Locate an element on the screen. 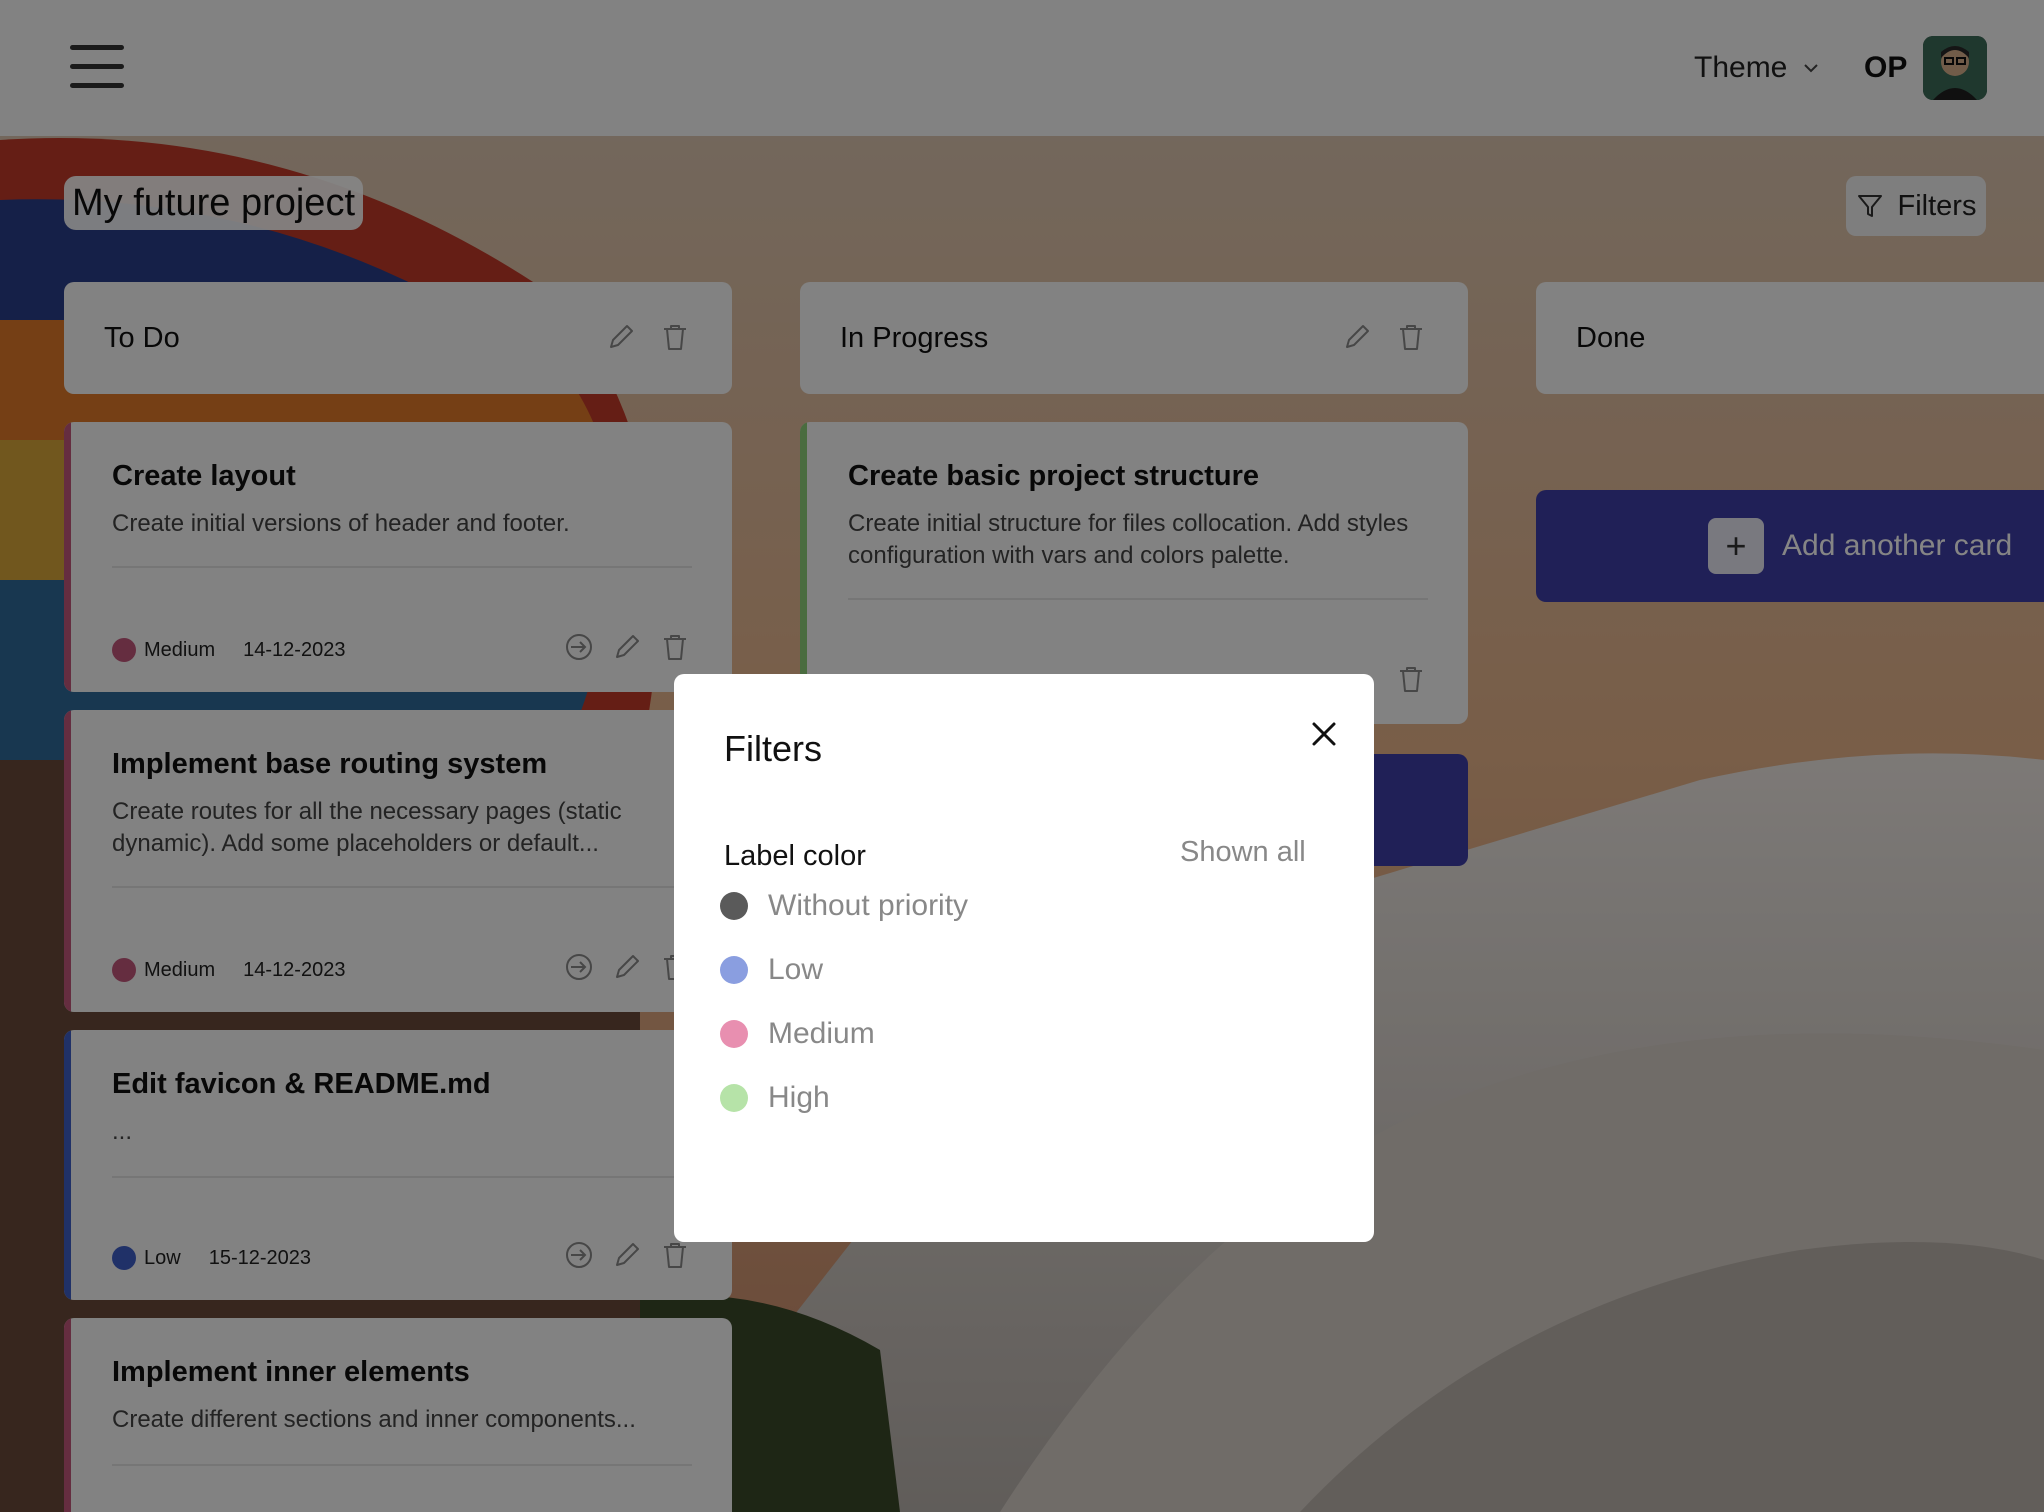 Image resolution: width=2044 pixels, height=1512 pixels. filter-option-label: Medium is located at coordinates (821, 1033).